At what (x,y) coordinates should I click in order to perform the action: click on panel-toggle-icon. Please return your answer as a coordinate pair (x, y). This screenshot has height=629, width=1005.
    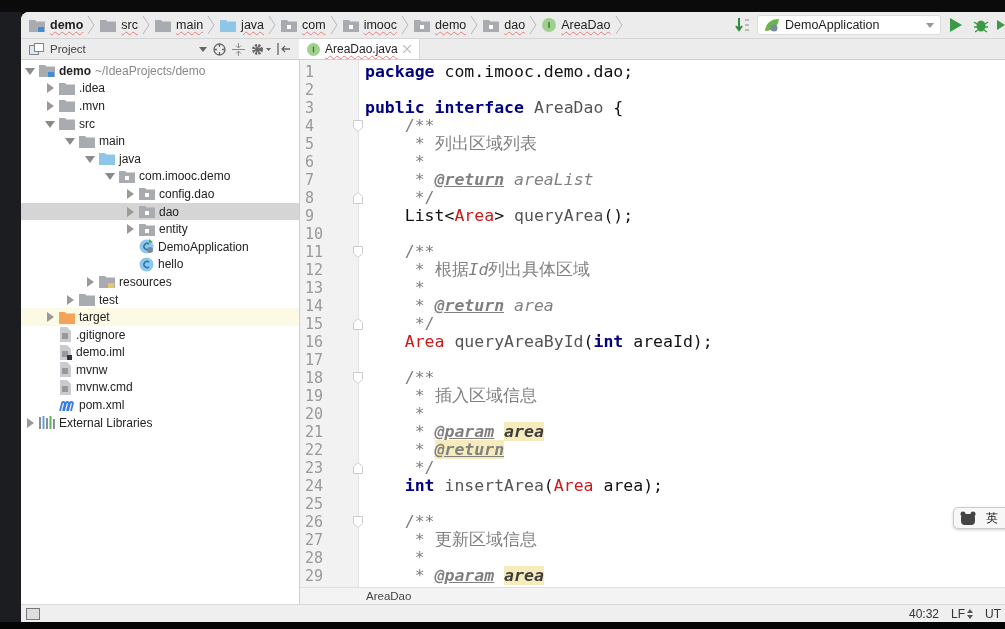
    Looking at the image, I should click on (33, 613).